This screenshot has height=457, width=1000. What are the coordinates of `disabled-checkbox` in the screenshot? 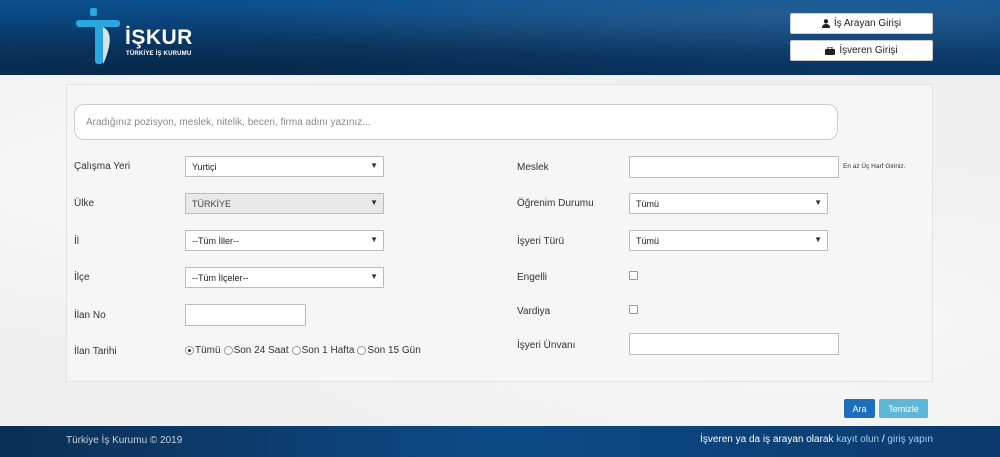 It's located at (633, 275).